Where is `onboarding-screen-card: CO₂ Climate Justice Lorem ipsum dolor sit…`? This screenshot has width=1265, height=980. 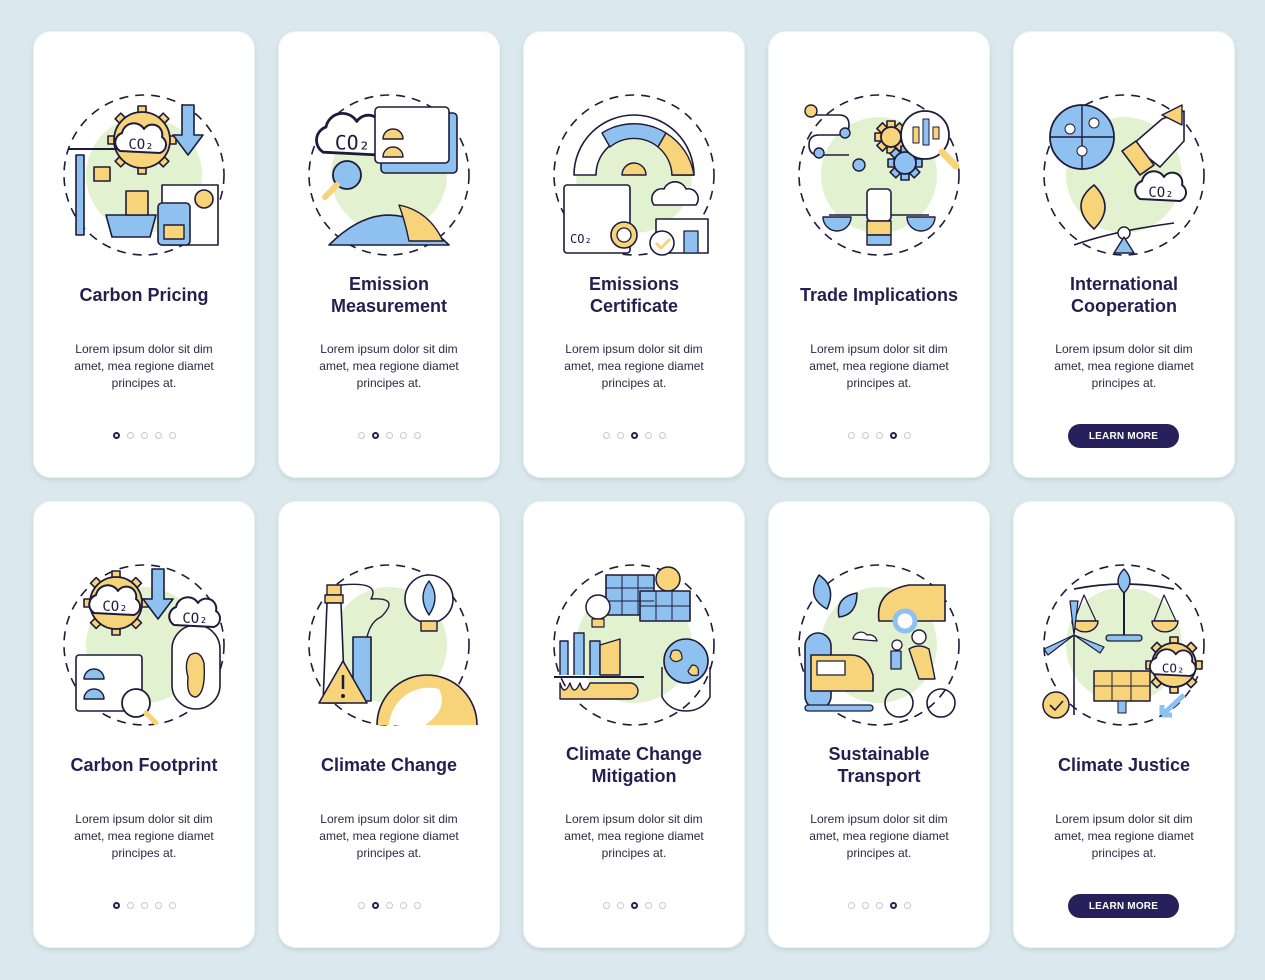 onboarding-screen-card: CO₂ Climate Justice Lorem ipsum dolor sit… is located at coordinates (1124, 724).